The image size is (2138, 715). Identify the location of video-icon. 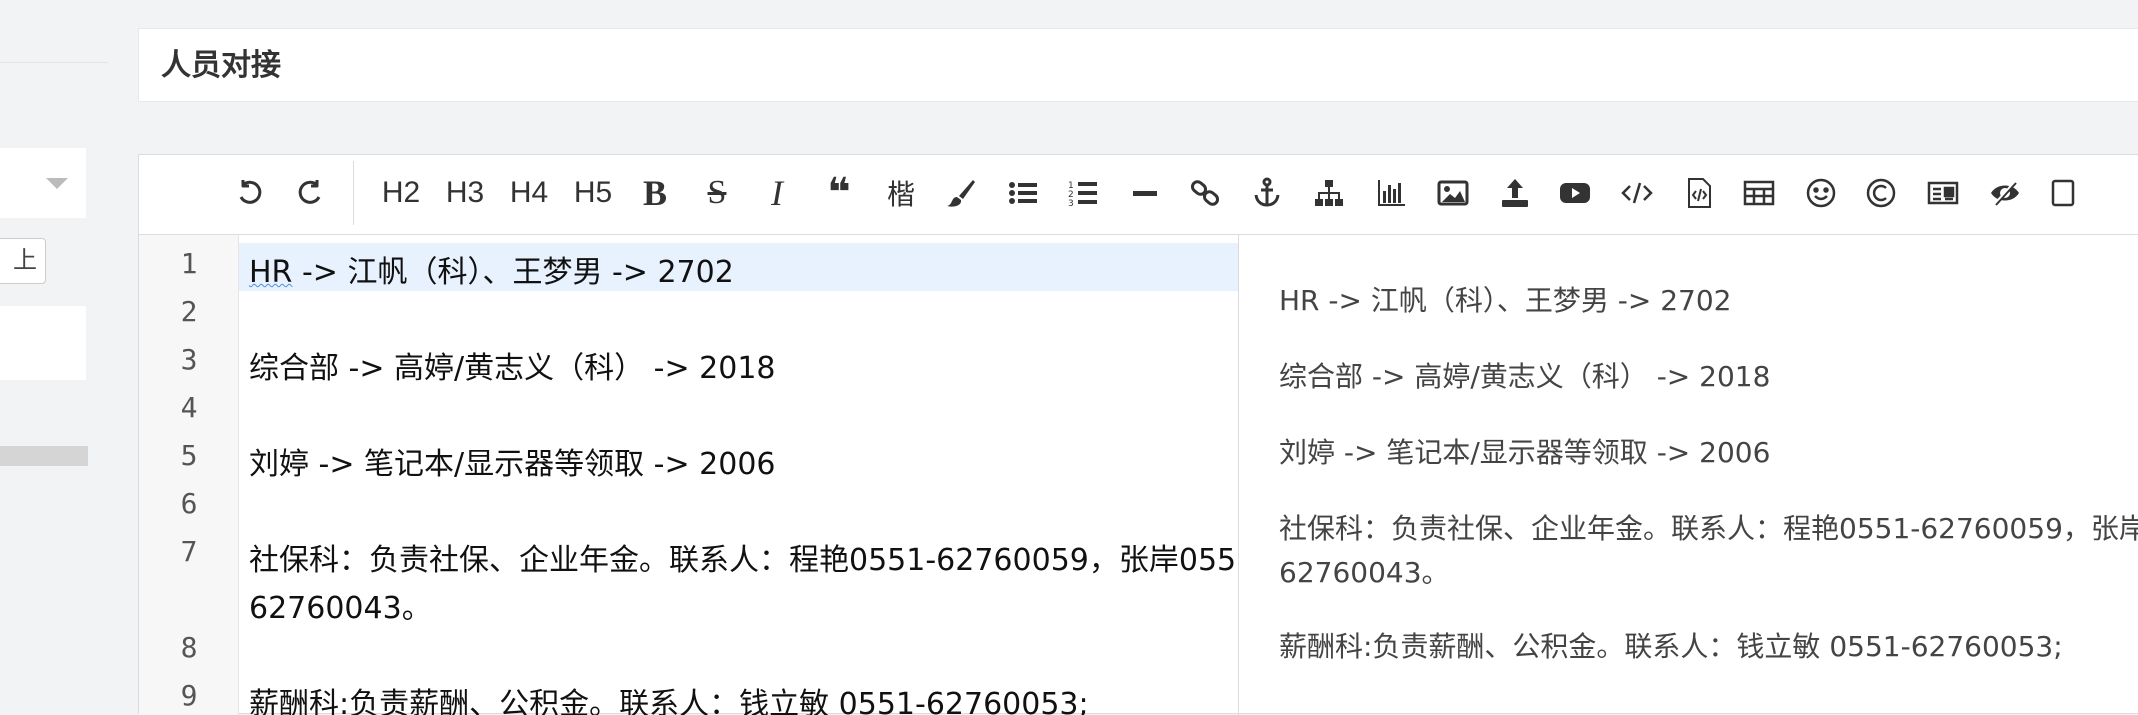
(1575, 193).